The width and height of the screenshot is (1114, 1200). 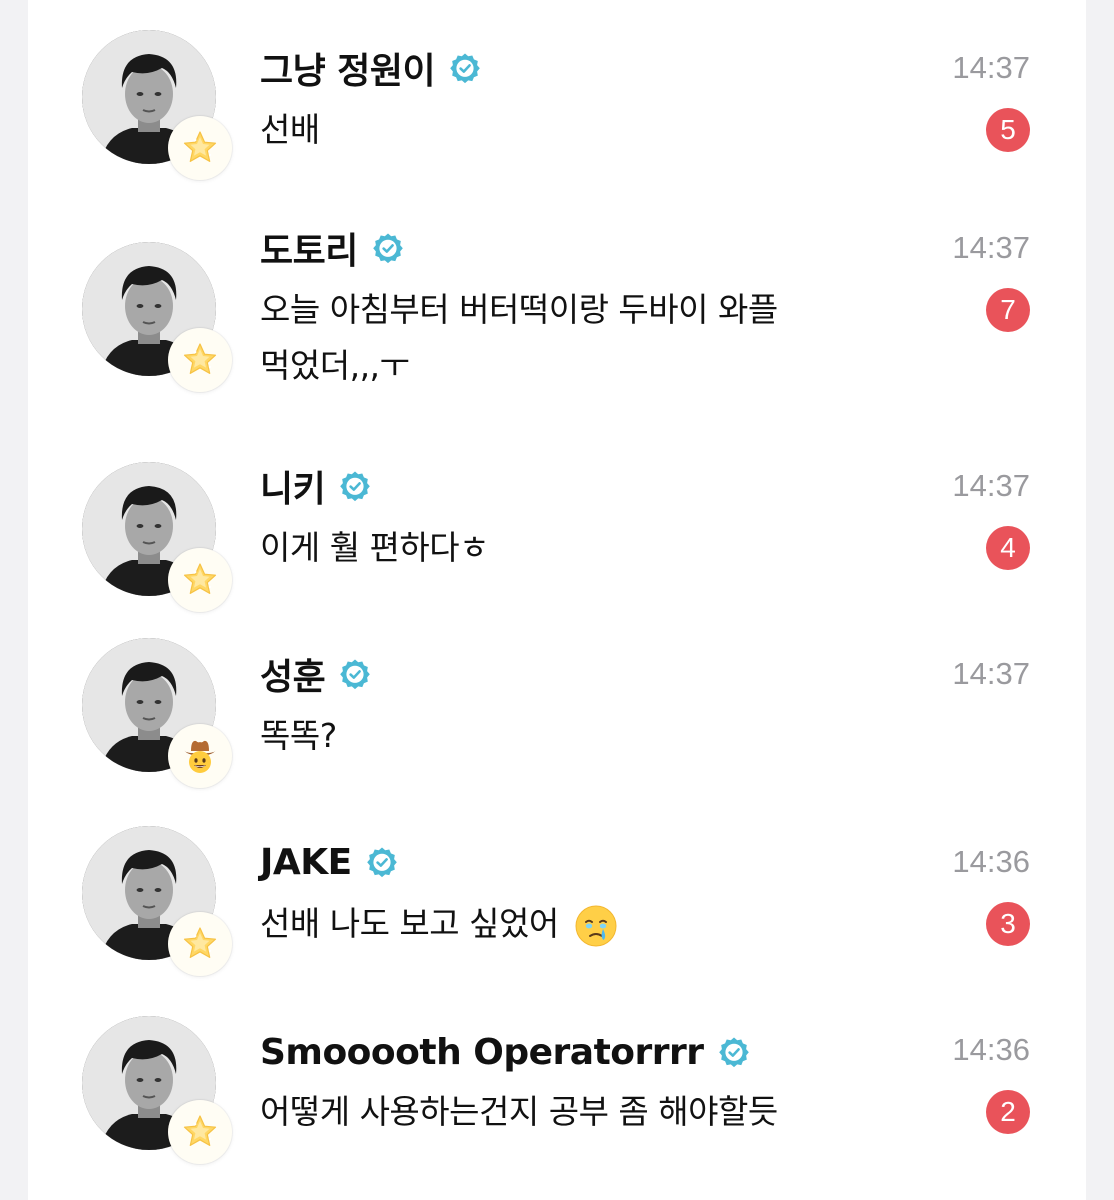 What do you see at coordinates (1008, 548) in the screenshot?
I see `unread-count-badge: 4` at bounding box center [1008, 548].